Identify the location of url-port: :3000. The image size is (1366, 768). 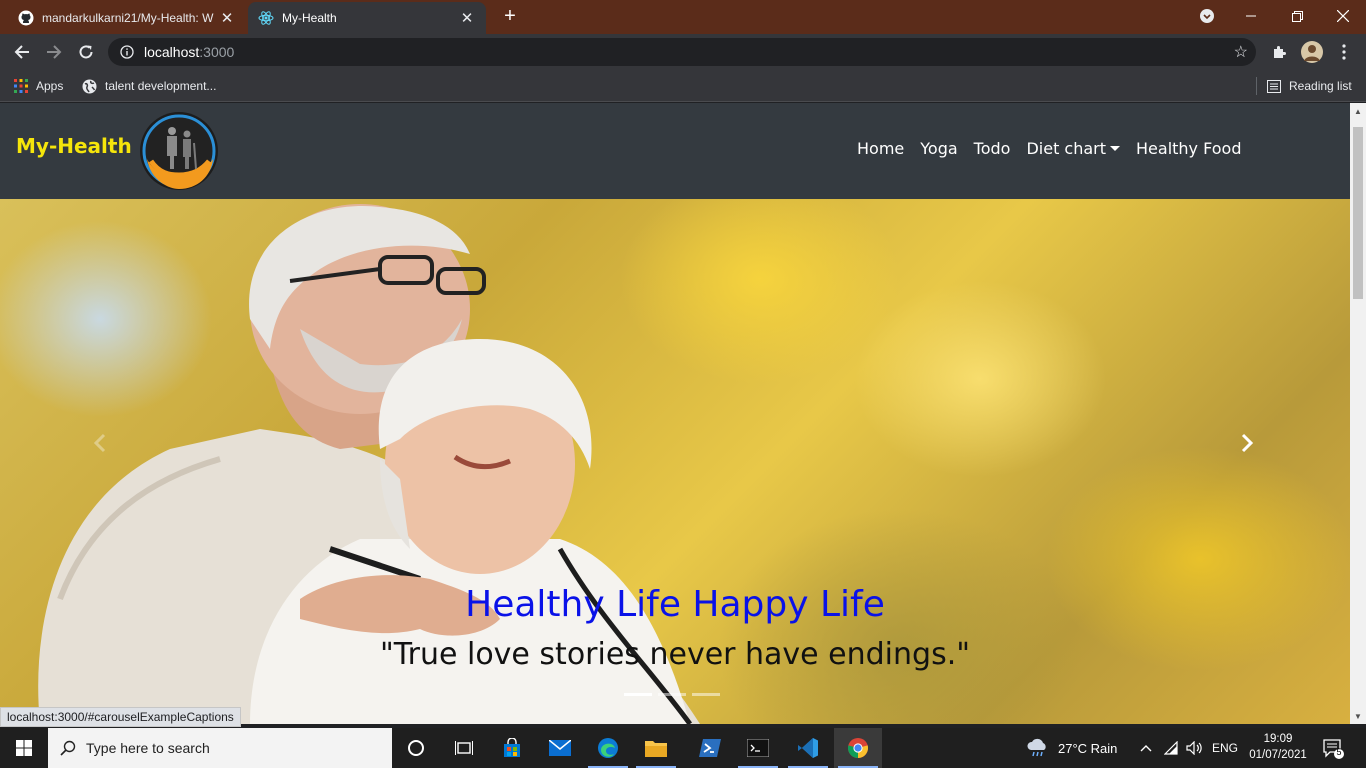
(217, 52).